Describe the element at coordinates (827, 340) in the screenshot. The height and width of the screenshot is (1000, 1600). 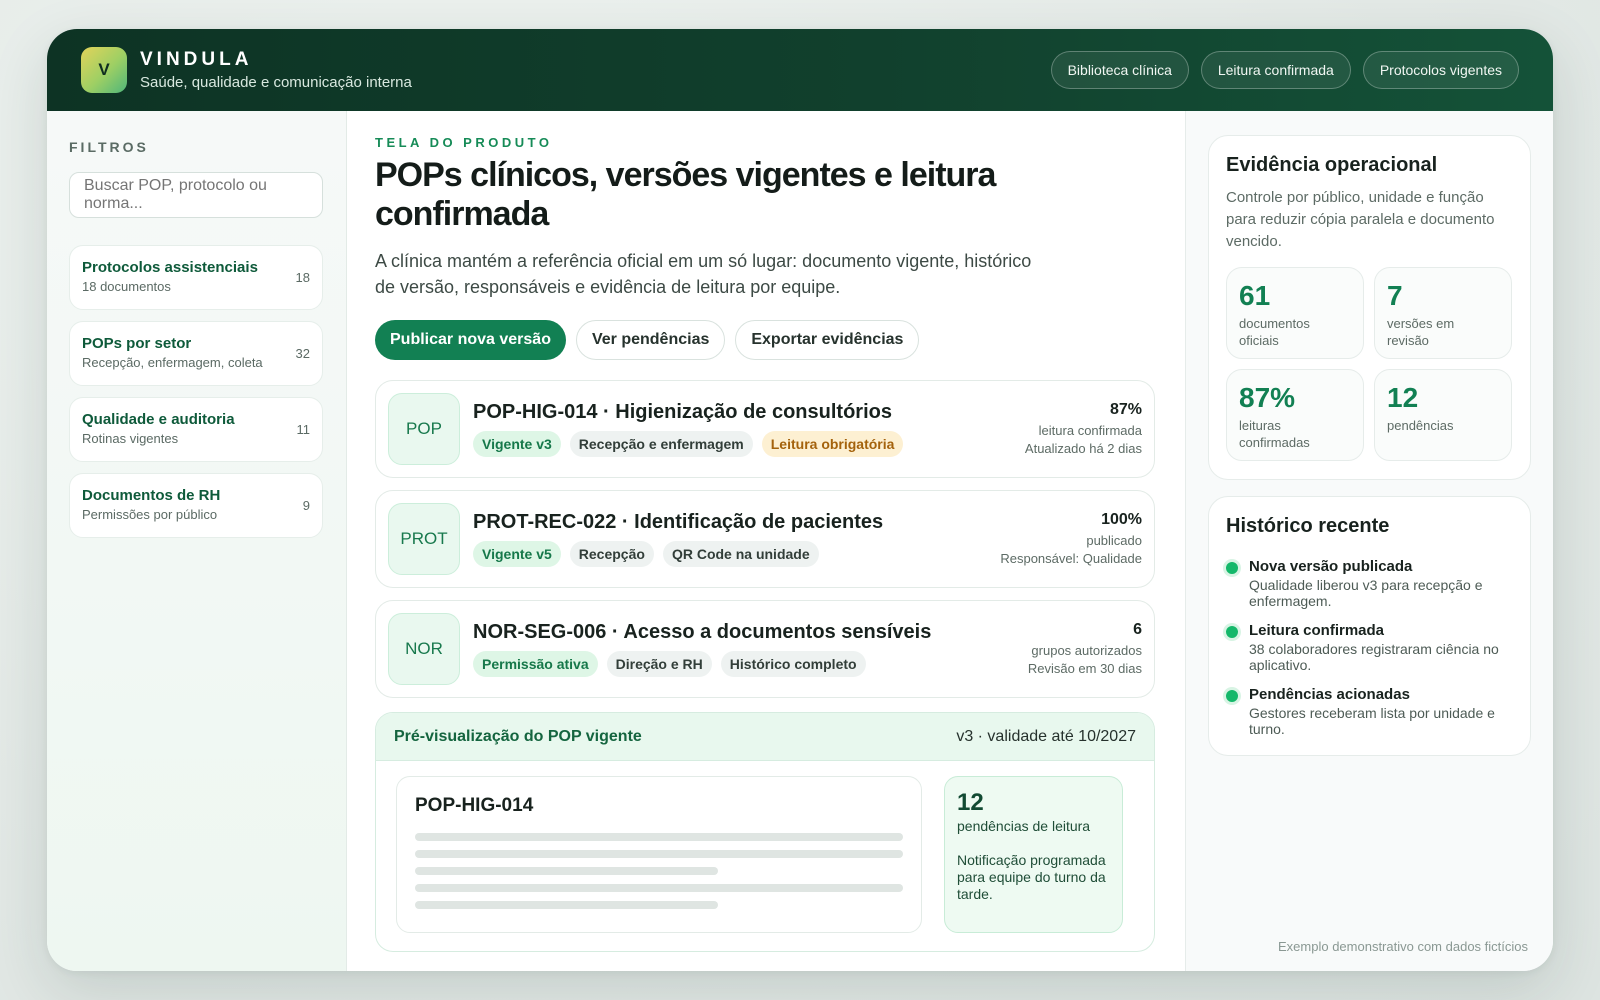
I see `export-evidence-button: Exportar evidências` at that location.